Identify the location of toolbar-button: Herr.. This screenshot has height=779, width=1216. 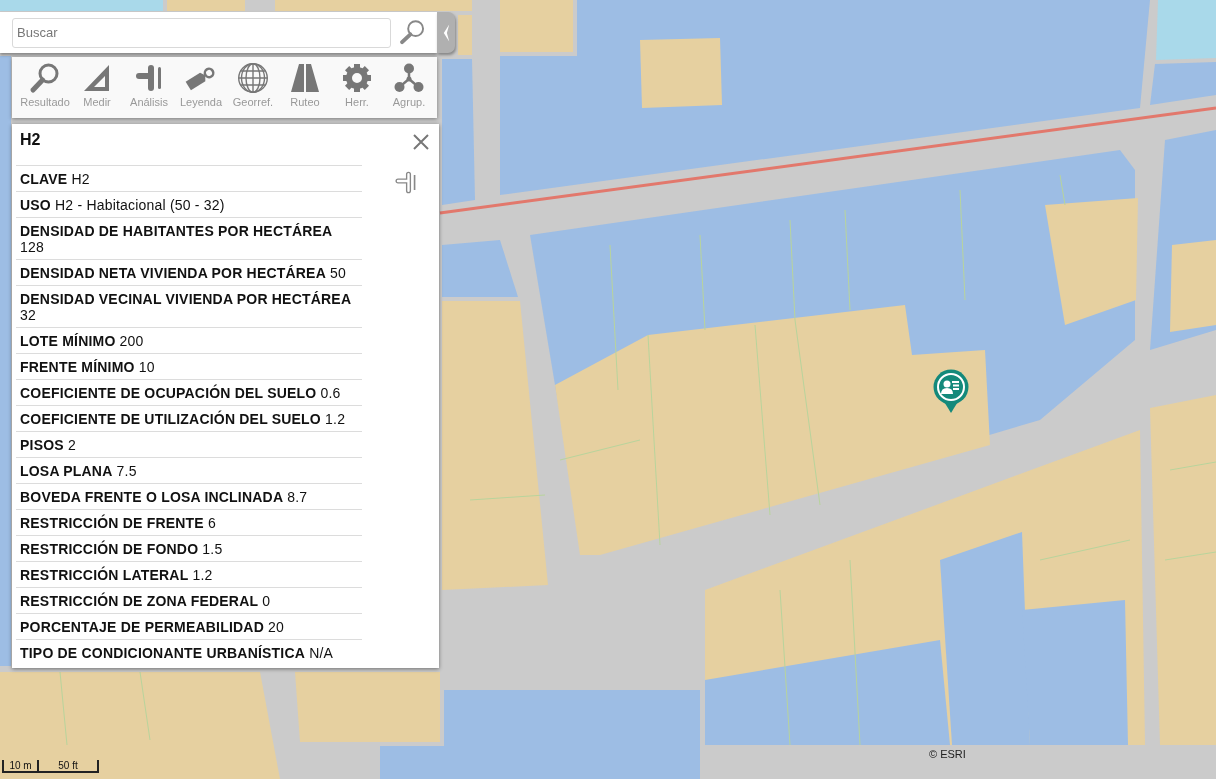
(357, 87).